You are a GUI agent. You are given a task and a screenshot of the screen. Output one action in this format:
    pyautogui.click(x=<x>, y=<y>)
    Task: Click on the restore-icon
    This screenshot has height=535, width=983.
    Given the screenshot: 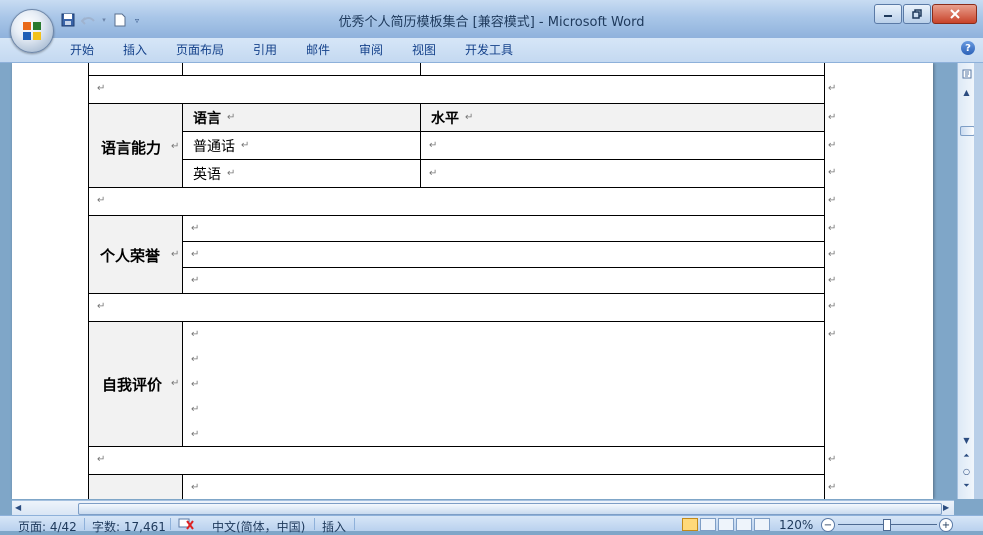 What is the action you would take?
    pyautogui.click(x=917, y=14)
    